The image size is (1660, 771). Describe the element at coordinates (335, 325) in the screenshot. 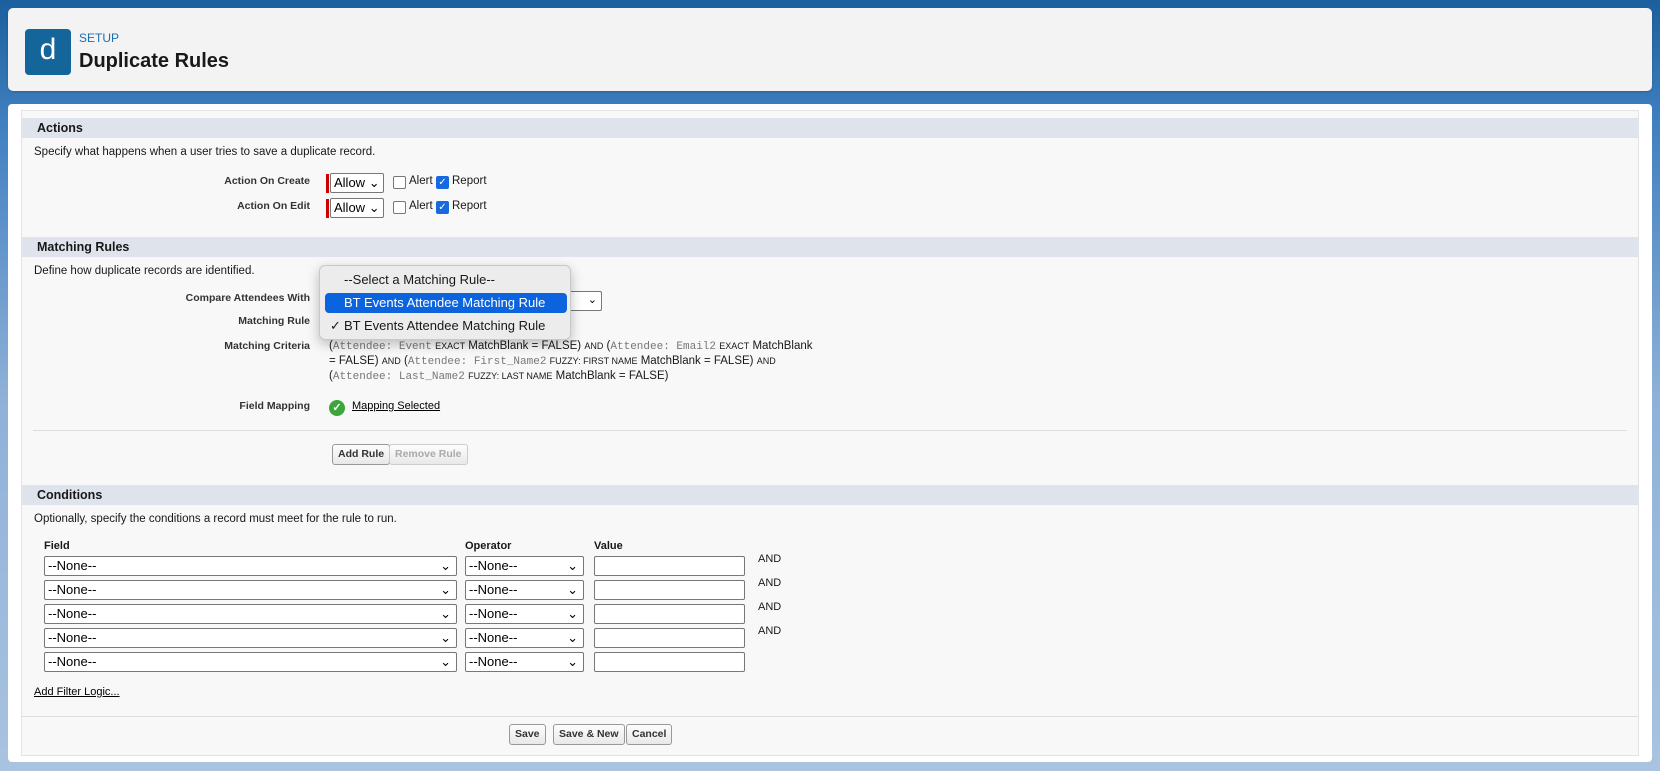

I see `checkmark-icon: ✓` at that location.